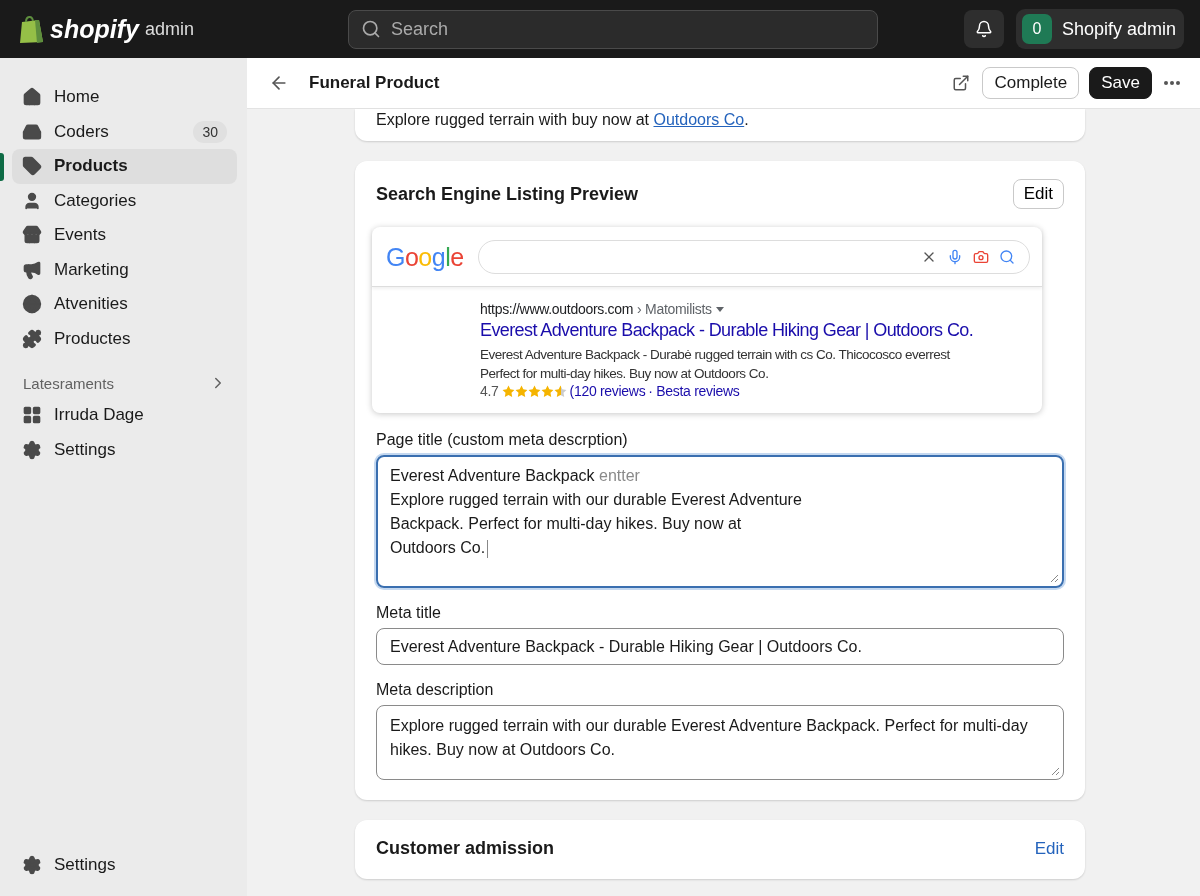  I want to click on sidebar-item: Categories, so click(124, 200).